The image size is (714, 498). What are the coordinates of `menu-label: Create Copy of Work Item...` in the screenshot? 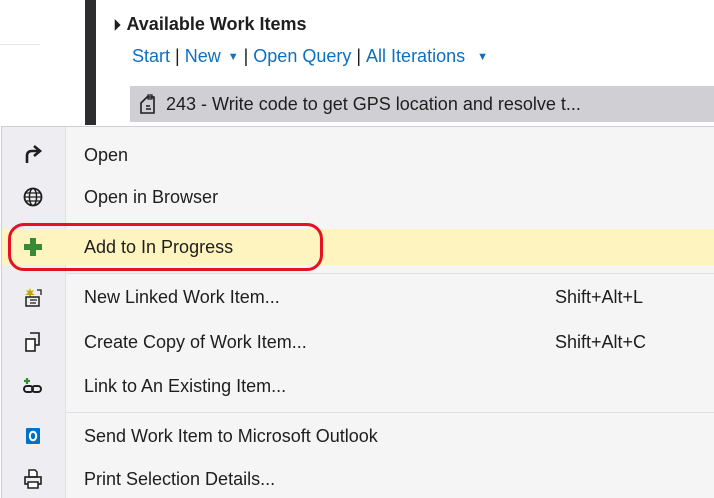 It's located at (195, 341).